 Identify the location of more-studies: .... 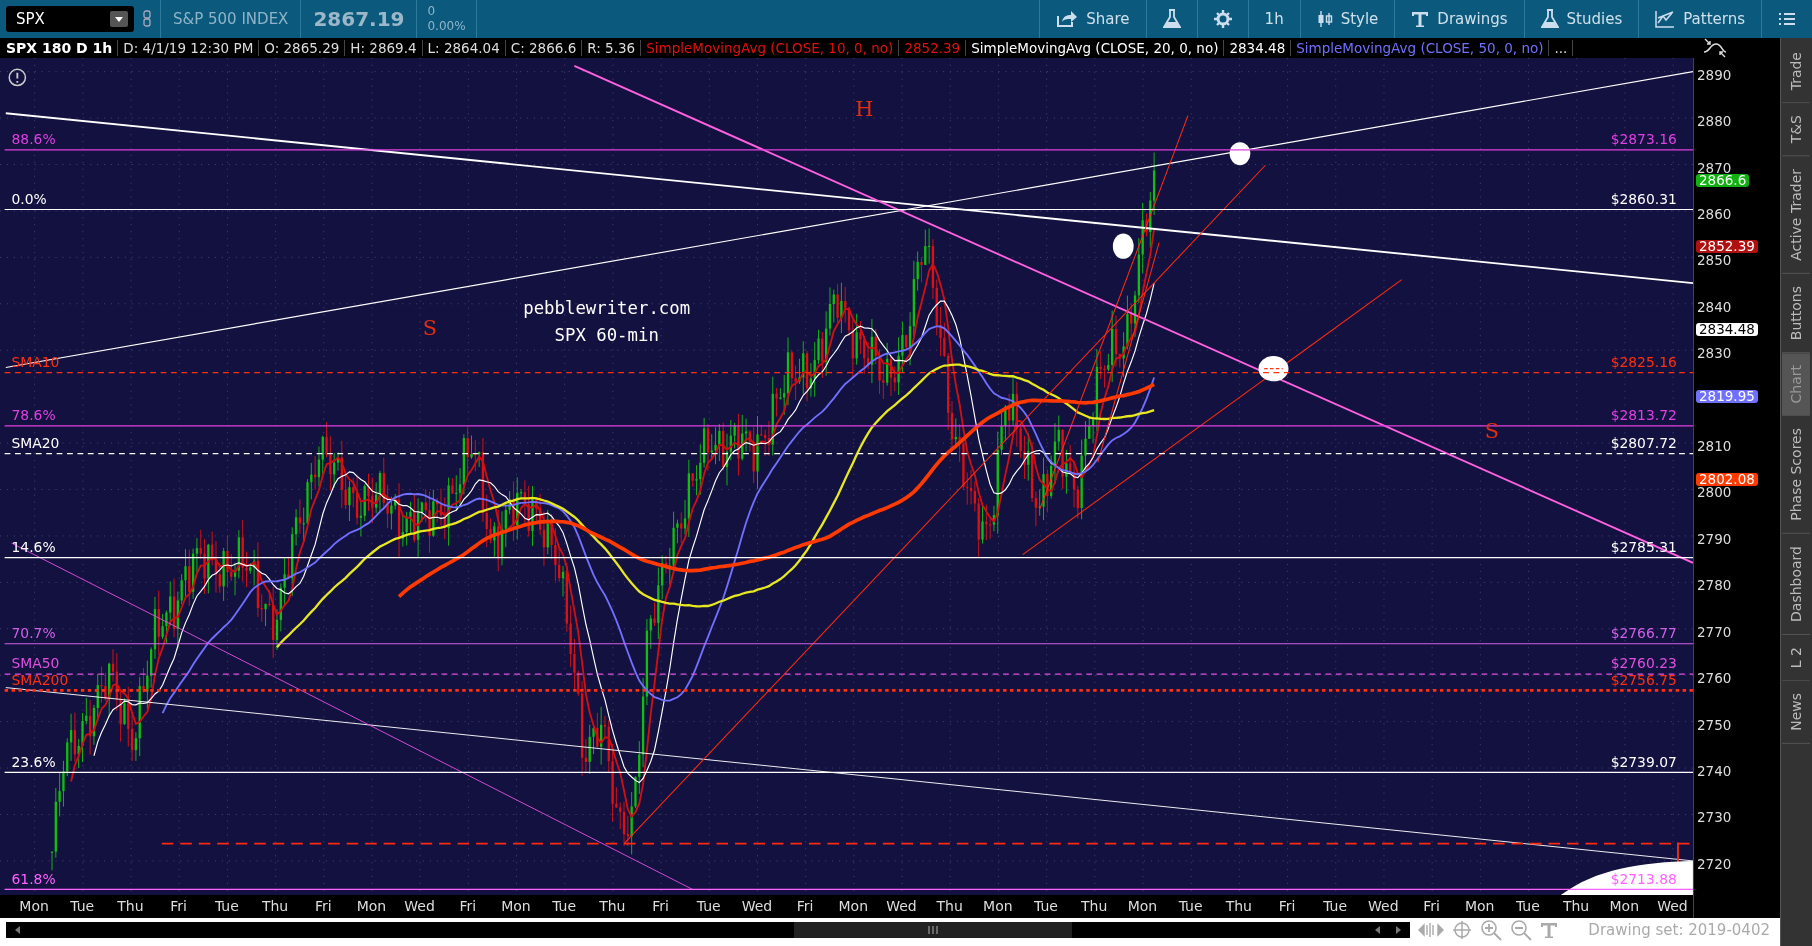
(1561, 48).